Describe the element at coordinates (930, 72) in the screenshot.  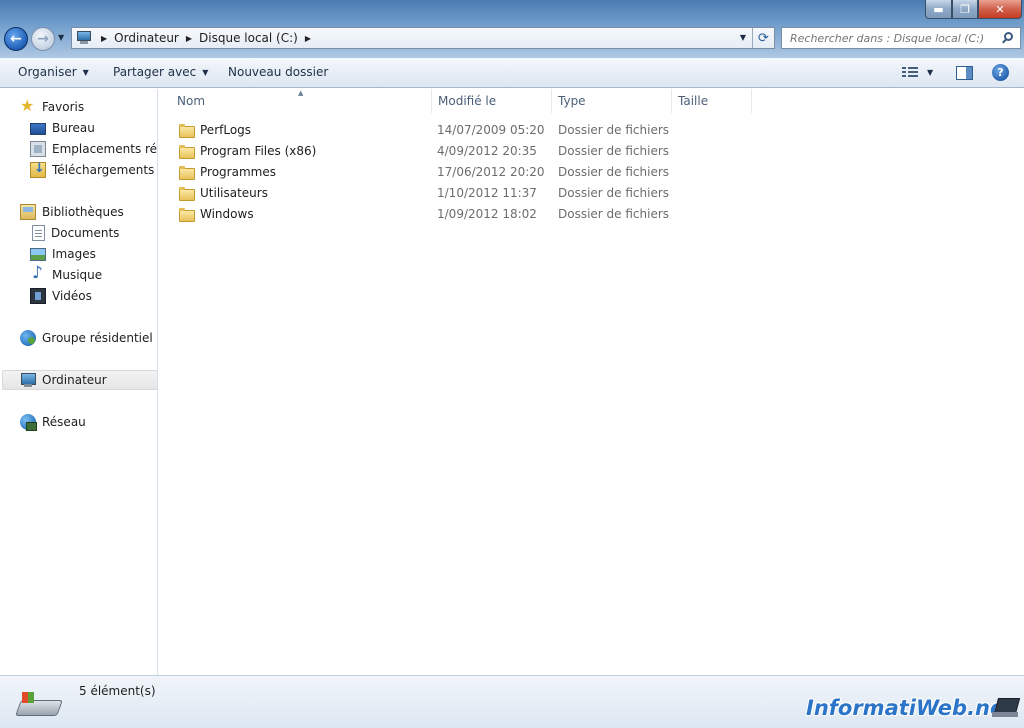
I see `view-options-chevron-down-icon: ▼` at that location.